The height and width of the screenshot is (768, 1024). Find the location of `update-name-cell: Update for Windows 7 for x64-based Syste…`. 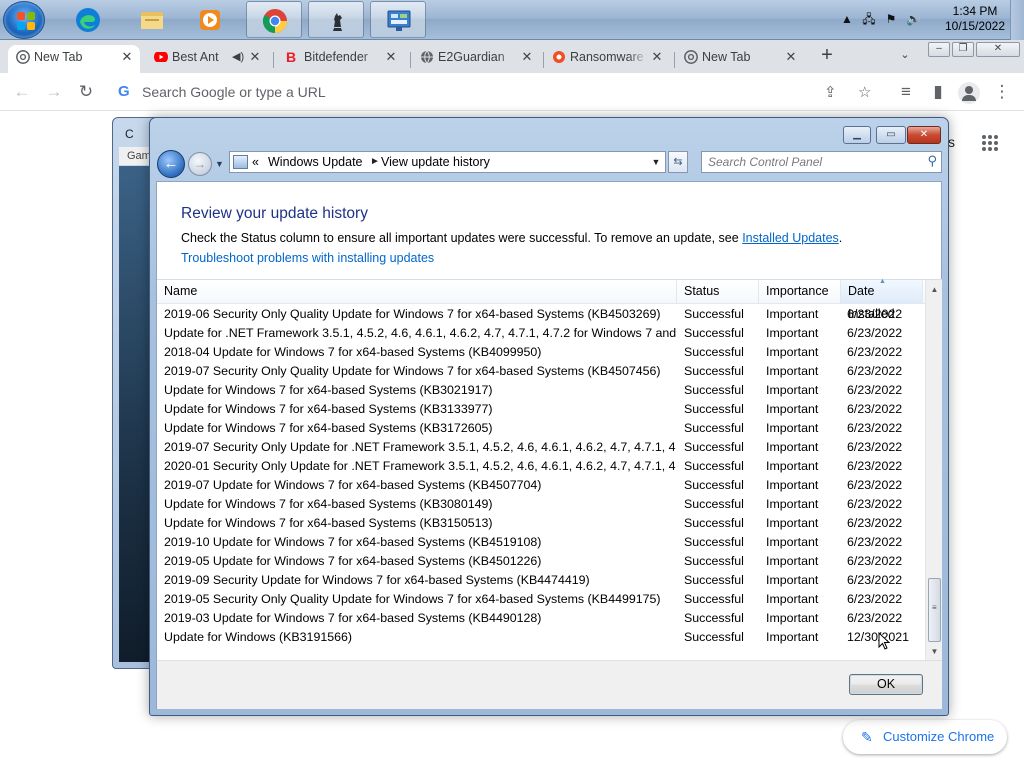

update-name-cell: Update for Windows 7 for x64-based Syste… is located at coordinates (328, 390).